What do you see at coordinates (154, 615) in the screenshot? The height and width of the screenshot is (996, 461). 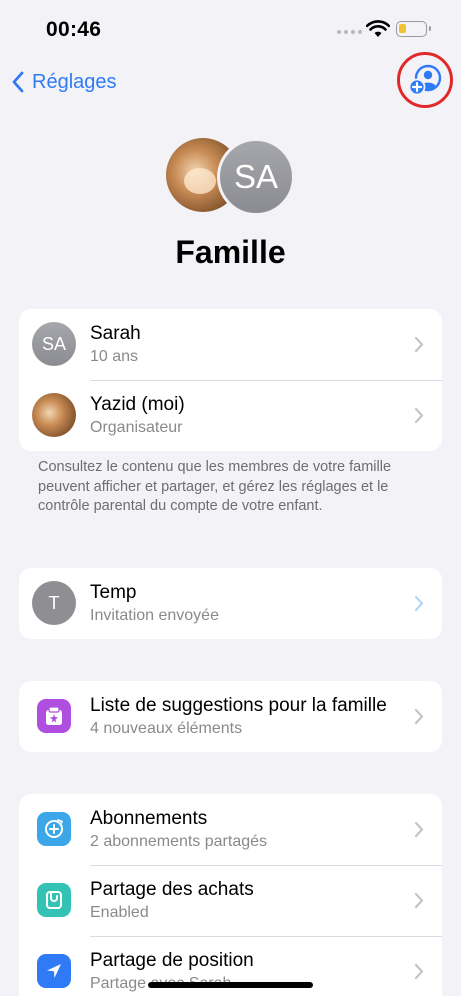 I see `member-detail: Invitation envoyée` at bounding box center [154, 615].